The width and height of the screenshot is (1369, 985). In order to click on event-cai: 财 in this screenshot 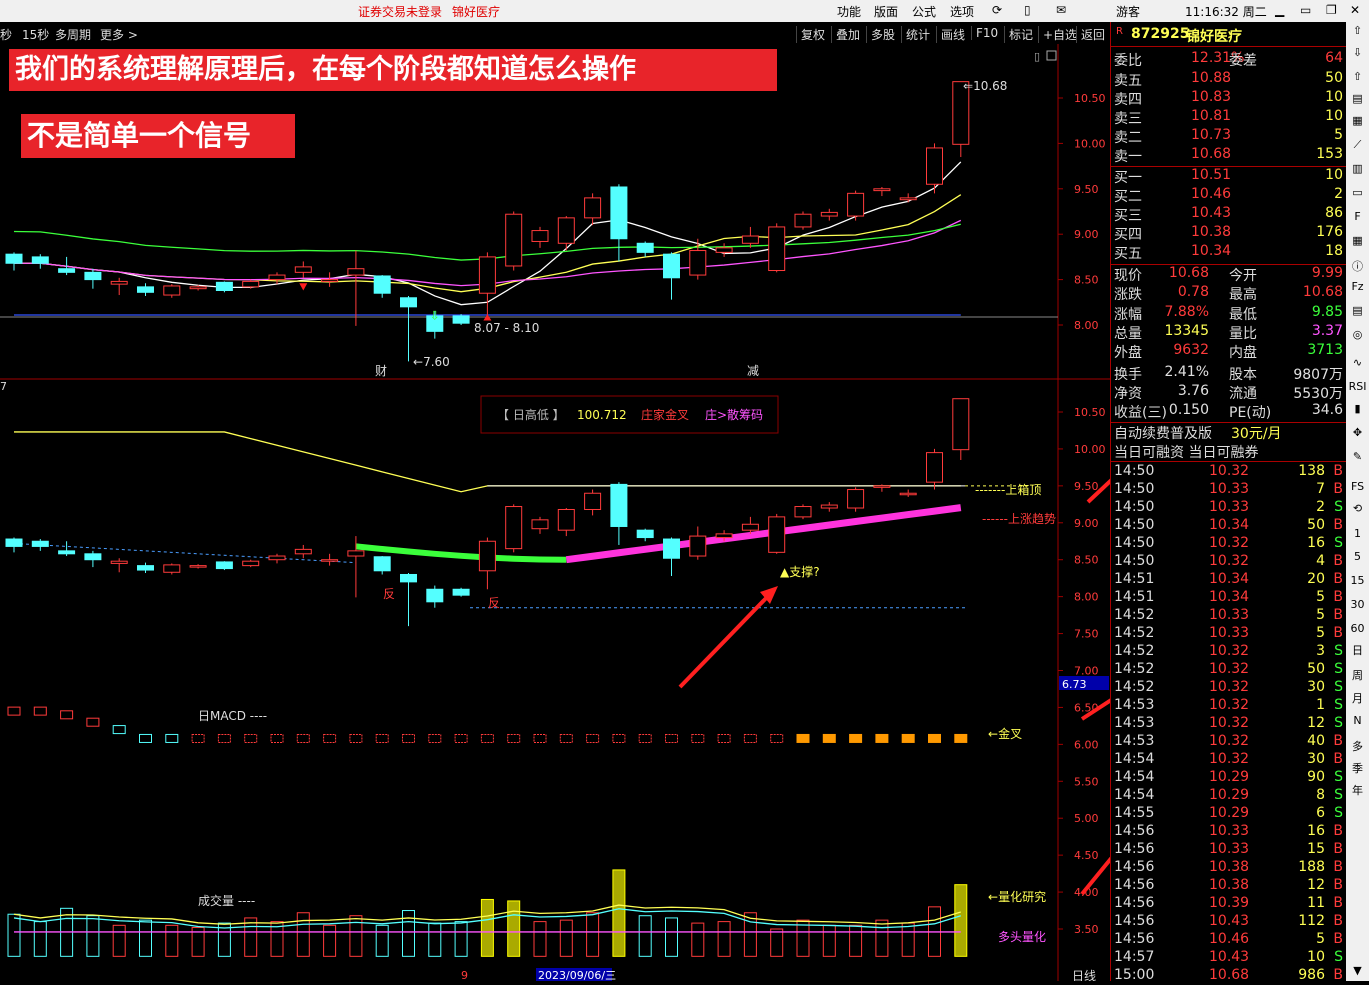, I will do `click(381, 371)`.